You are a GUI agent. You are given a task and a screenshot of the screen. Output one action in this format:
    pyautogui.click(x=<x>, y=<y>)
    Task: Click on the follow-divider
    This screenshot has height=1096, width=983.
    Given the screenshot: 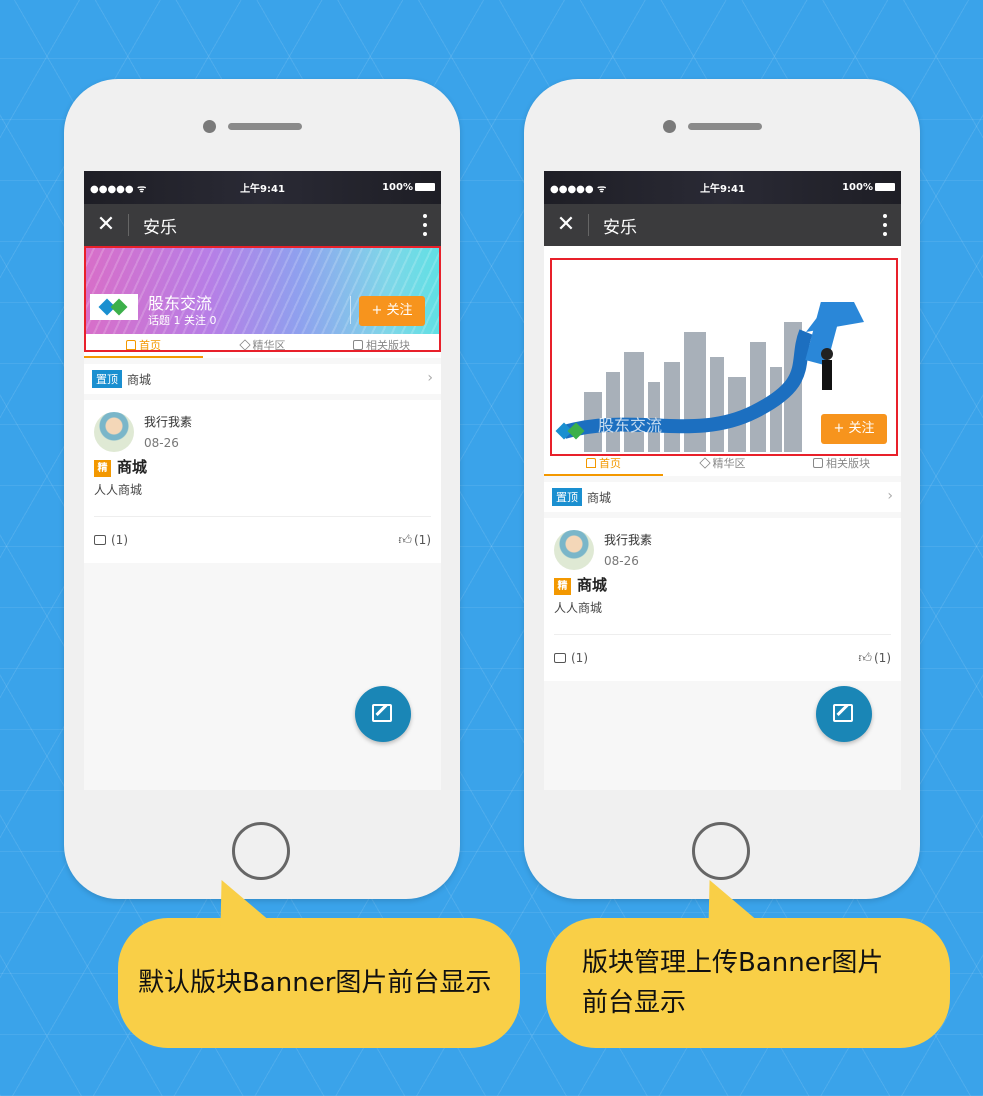 What is the action you would take?
    pyautogui.click(x=350, y=310)
    